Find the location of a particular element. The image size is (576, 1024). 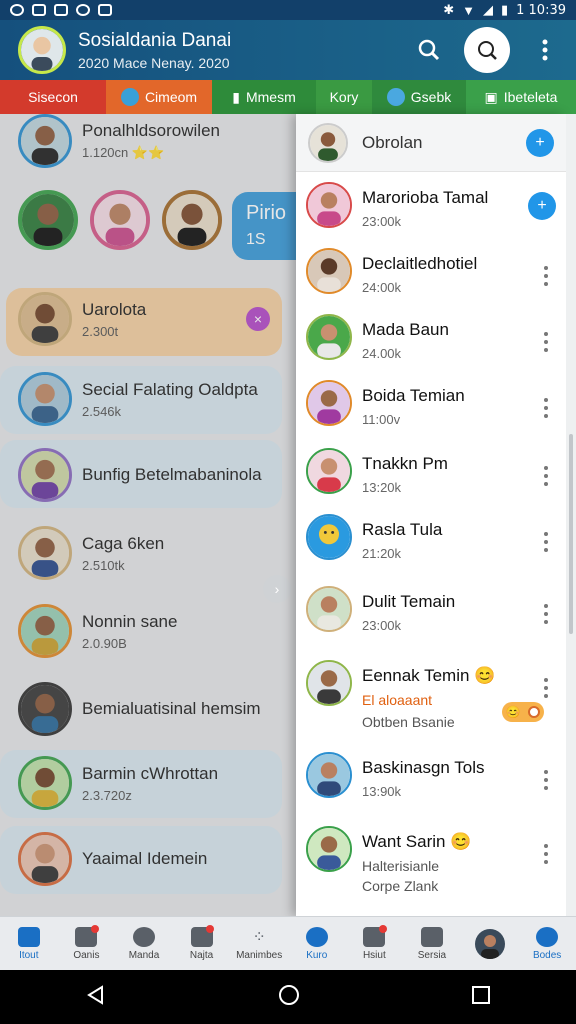

account-search-button is located at coordinates (487, 50).